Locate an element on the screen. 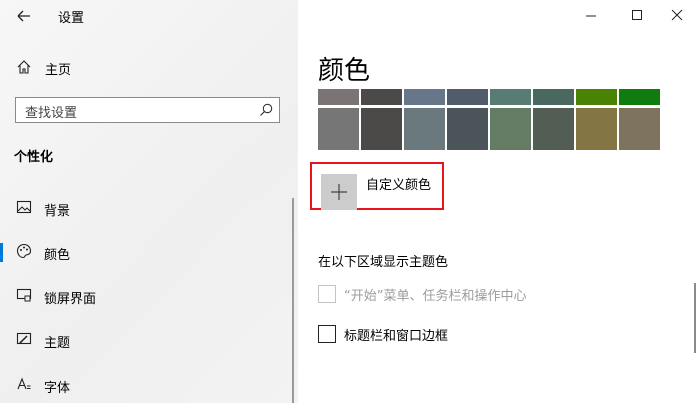 This screenshot has height=403, width=700. start-taskbar-label: “开始”菜单、任务栏和操作中心 is located at coordinates (435, 296).